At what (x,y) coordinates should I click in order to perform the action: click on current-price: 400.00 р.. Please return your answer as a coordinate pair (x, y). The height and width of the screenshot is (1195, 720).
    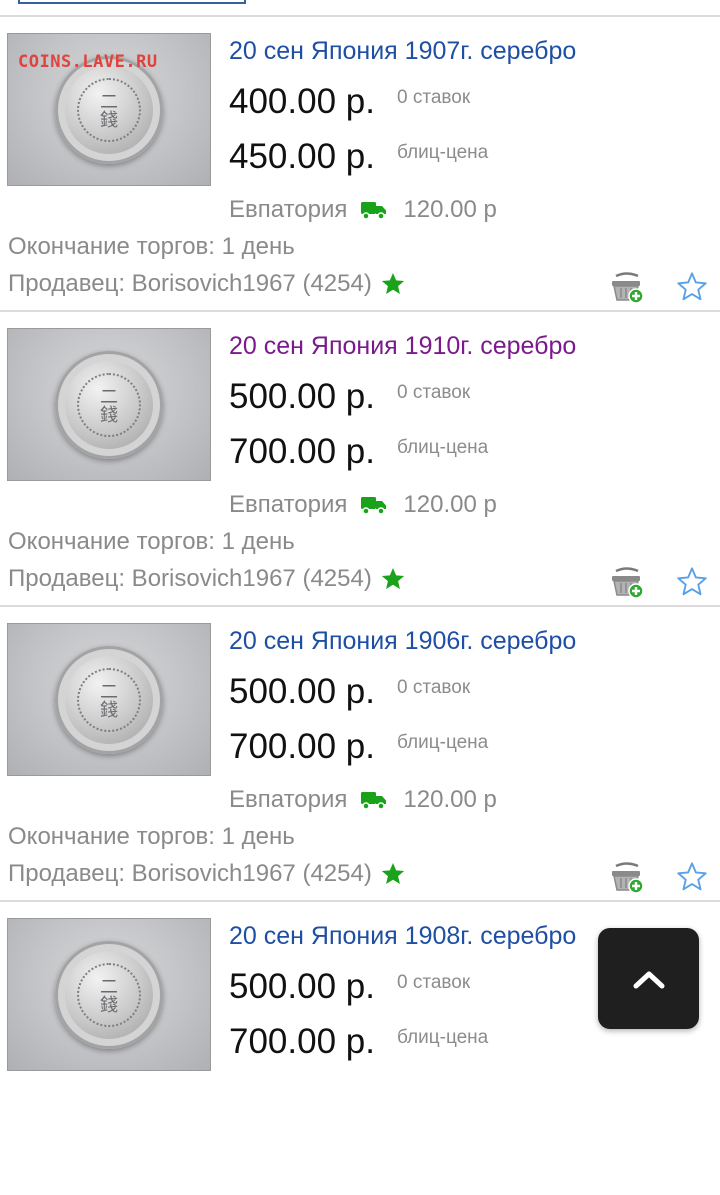
    Looking at the image, I should click on (302, 101).